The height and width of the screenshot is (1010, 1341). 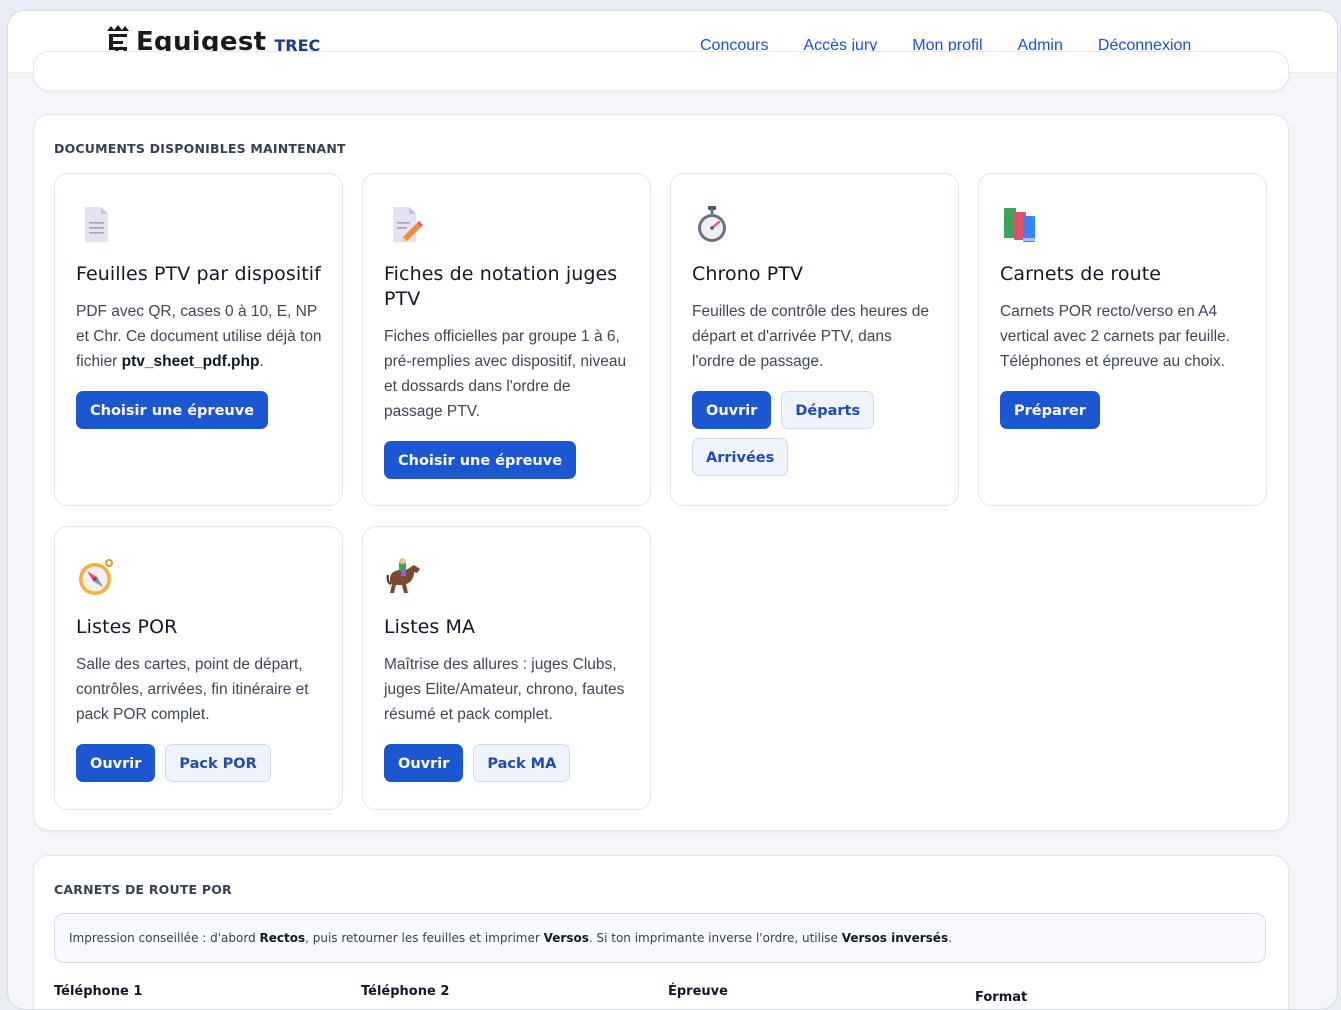 What do you see at coordinates (522, 763) in the screenshot?
I see `pack-ma-button: Pack MA` at bounding box center [522, 763].